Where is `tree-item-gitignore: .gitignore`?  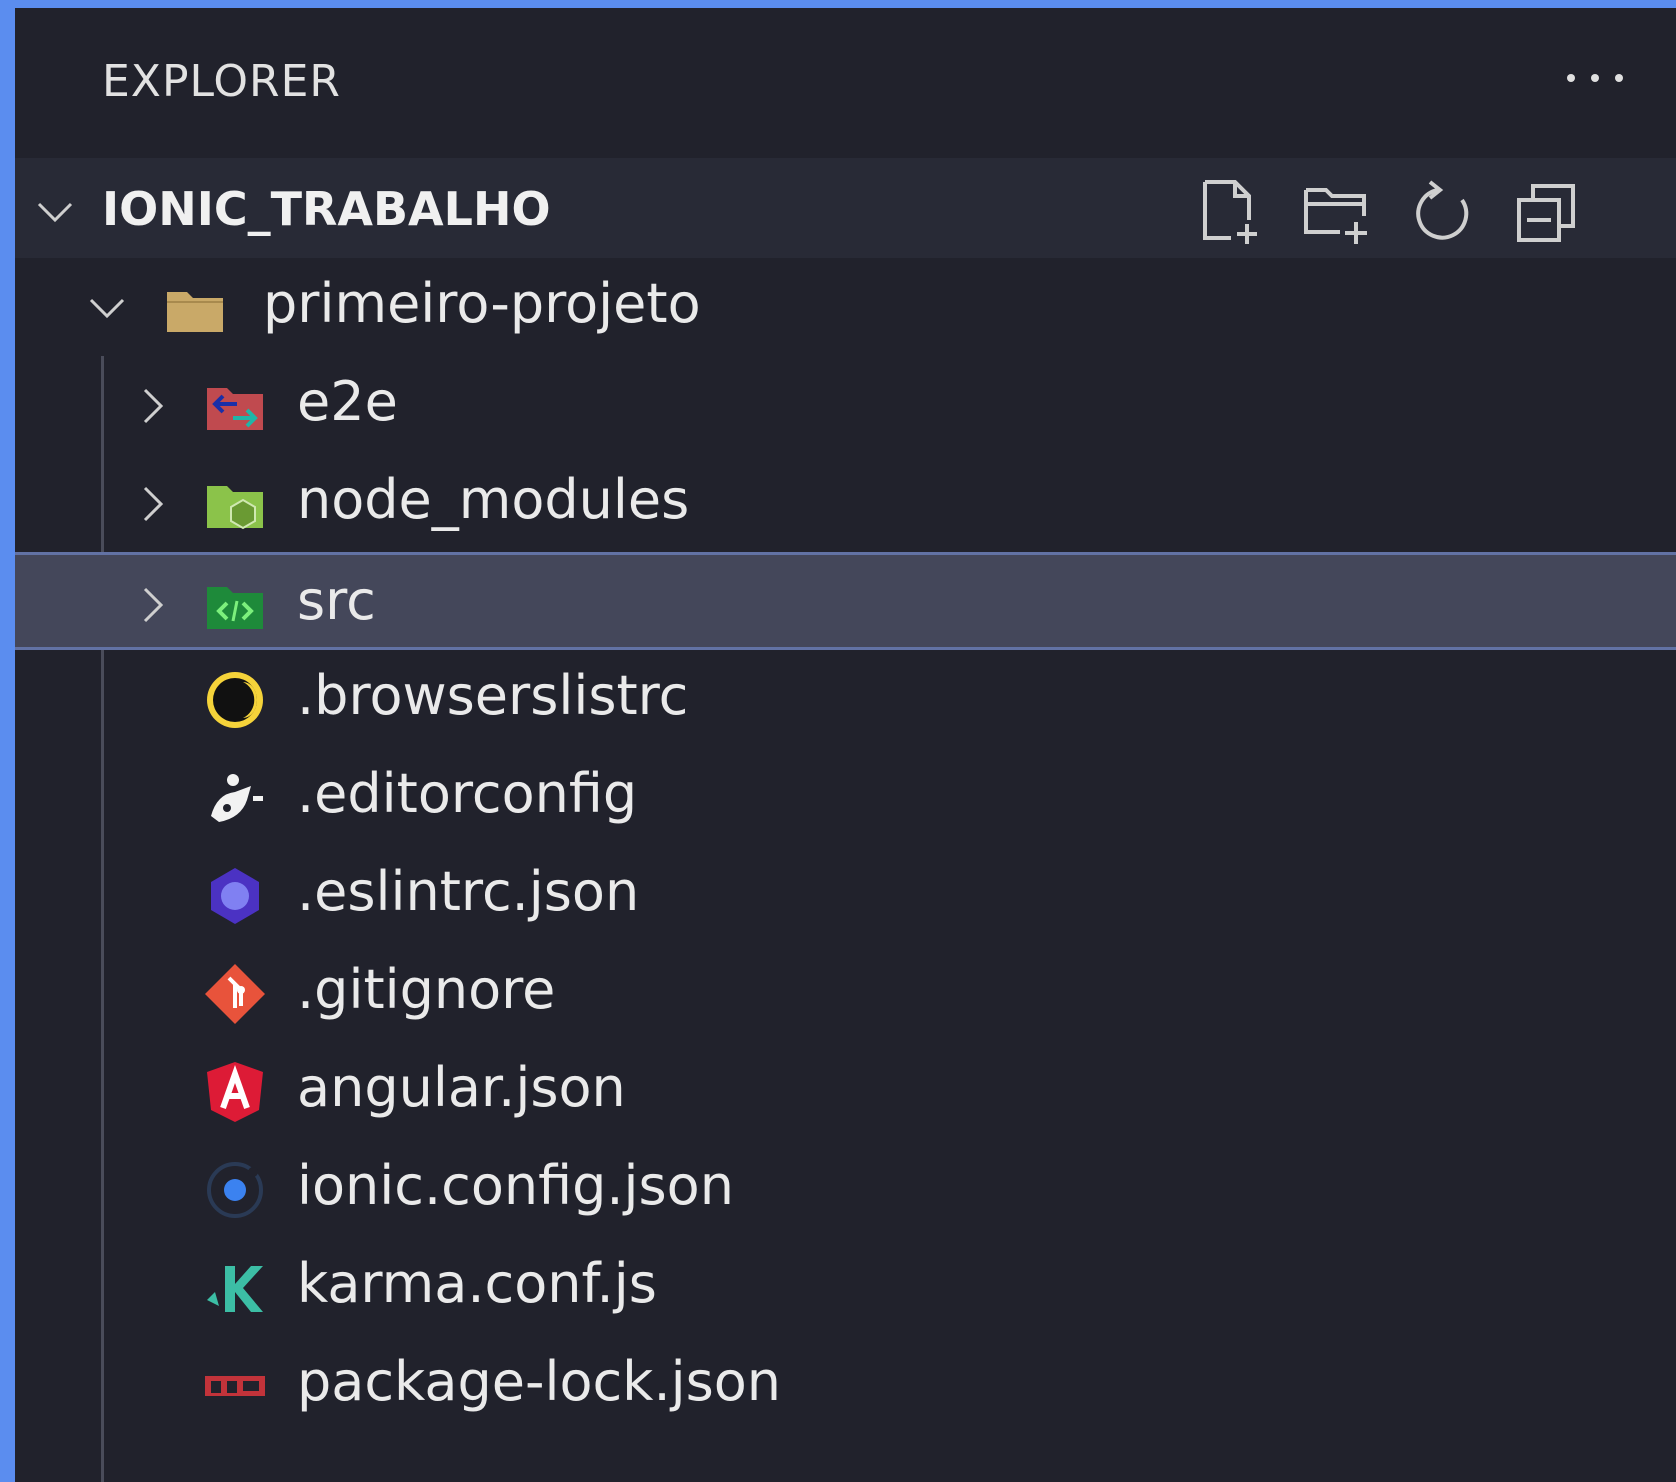 tree-item-gitignore: .gitignore is located at coordinates (845, 993).